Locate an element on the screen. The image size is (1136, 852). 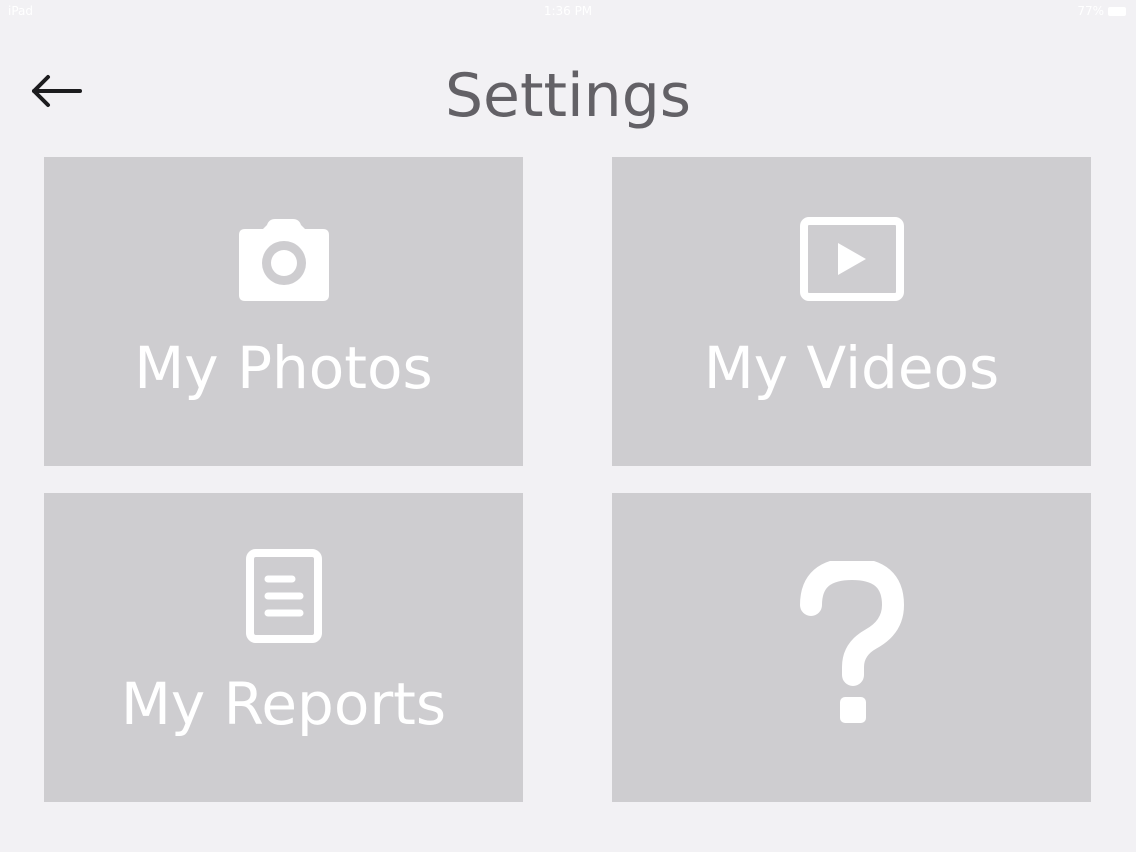
document-icon is located at coordinates (283, 596).